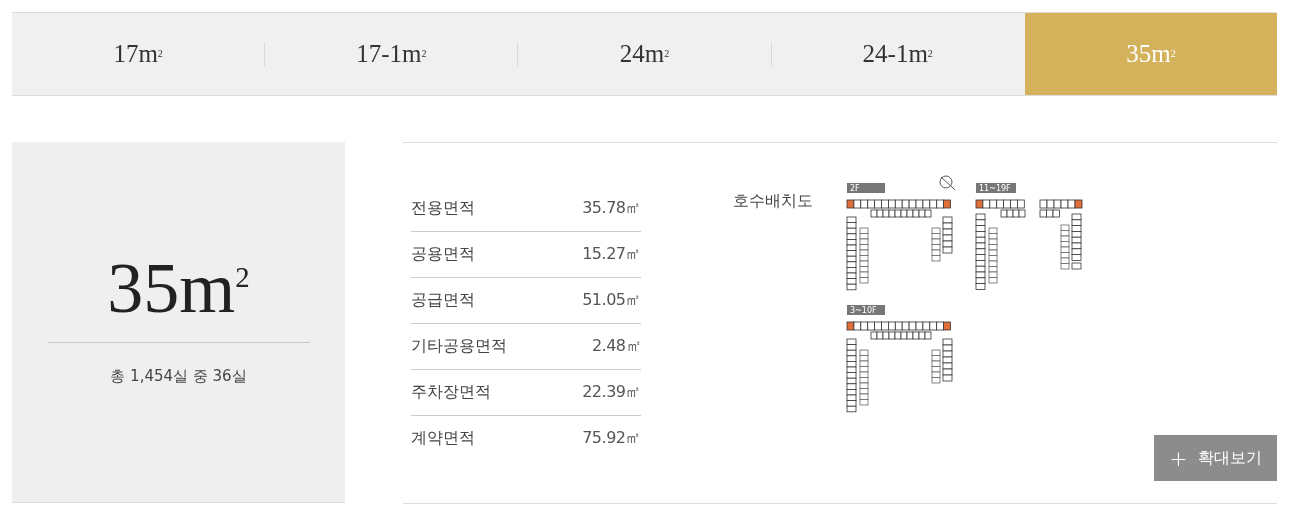  What do you see at coordinates (138, 54) in the screenshot?
I see `size-tab: 17m$^{2}$` at bounding box center [138, 54].